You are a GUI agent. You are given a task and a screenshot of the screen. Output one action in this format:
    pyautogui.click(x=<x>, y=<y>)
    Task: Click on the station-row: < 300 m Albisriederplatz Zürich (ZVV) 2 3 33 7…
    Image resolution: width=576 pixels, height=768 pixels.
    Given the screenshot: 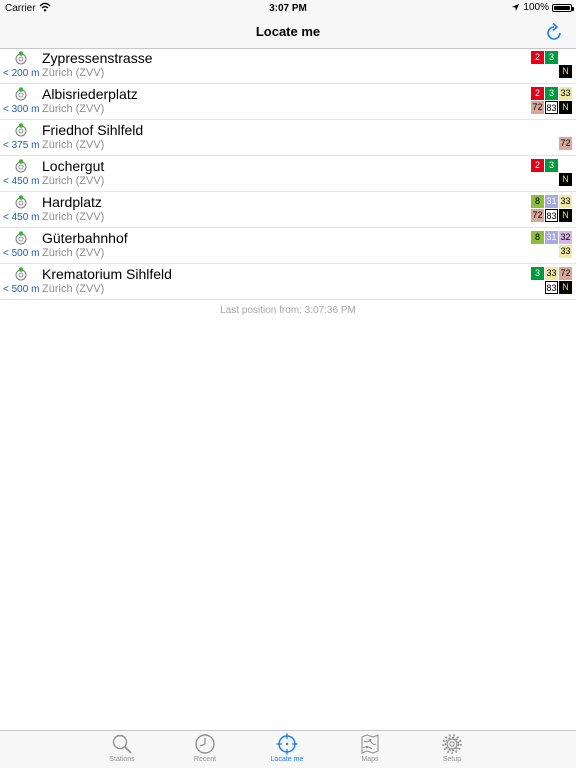 What is the action you would take?
    pyautogui.click(x=288, y=102)
    